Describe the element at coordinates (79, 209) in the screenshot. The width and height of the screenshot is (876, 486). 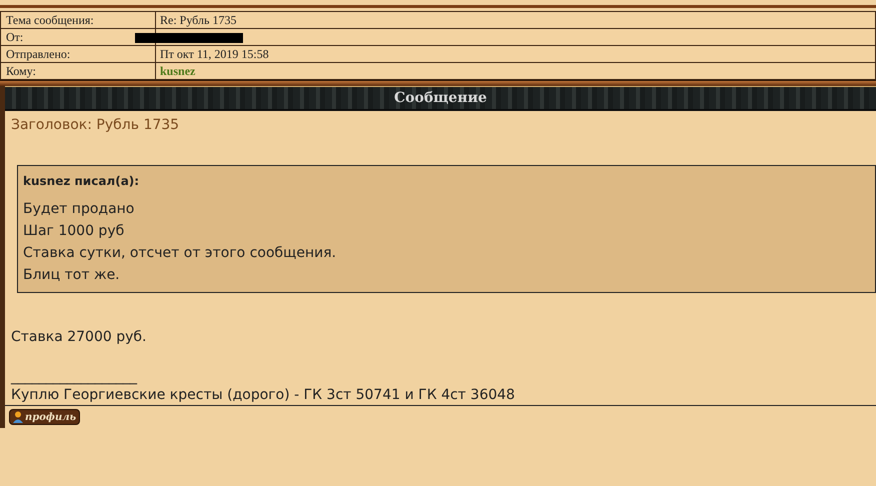
I see `quote-line: Будет продано` at that location.